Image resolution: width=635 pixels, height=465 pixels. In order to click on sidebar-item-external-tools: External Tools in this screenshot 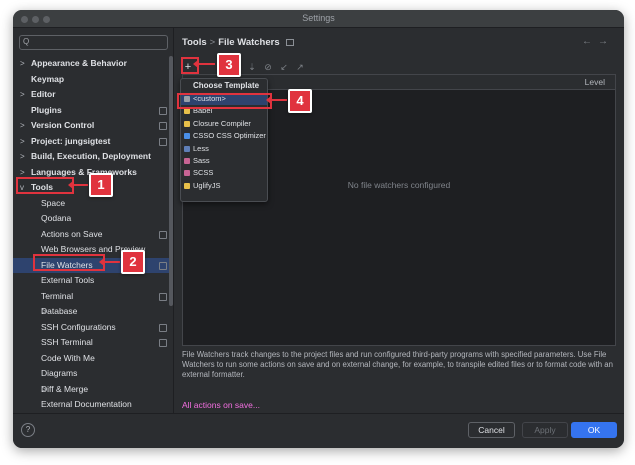, I will do `click(93, 281)`.